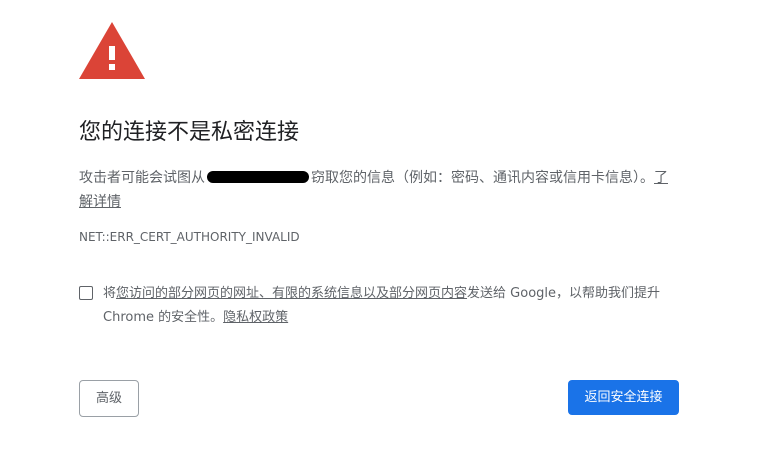 Image resolution: width=780 pixels, height=475 pixels. I want to click on warning-triangle-icon, so click(112, 50).